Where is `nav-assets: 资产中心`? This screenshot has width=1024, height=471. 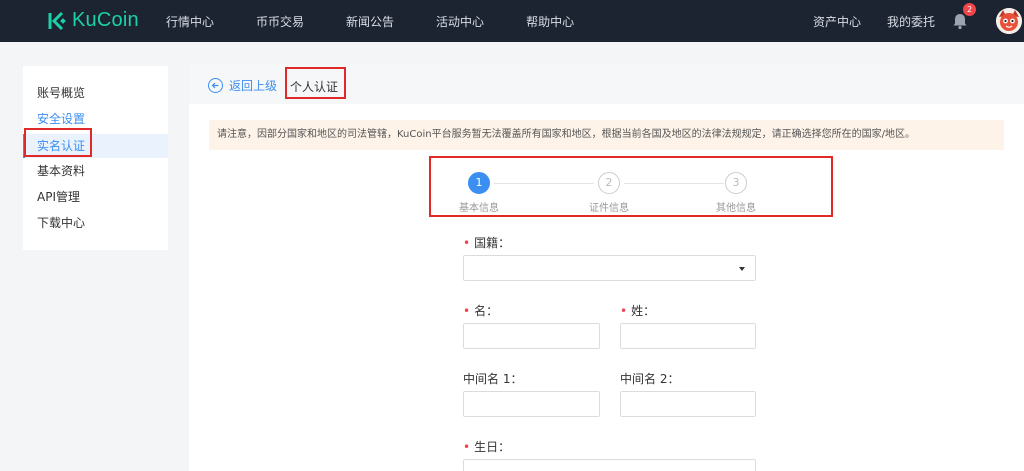 nav-assets: 资产中心 is located at coordinates (837, 21).